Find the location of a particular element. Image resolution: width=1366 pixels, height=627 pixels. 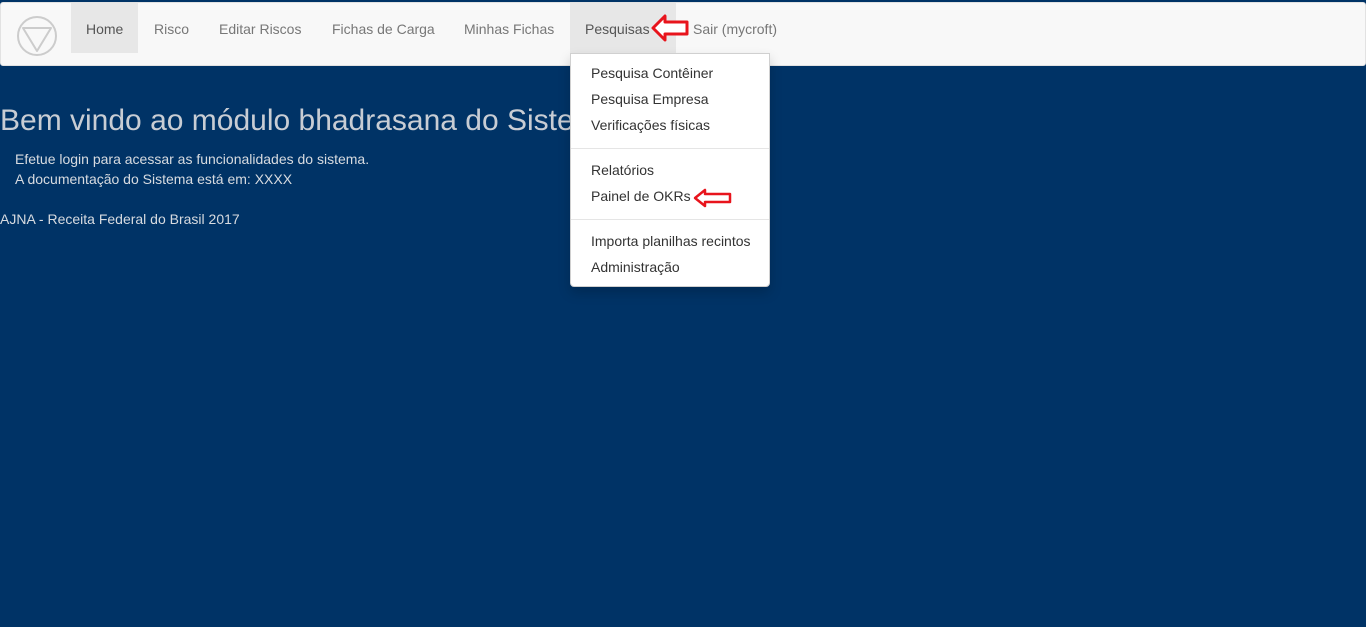

menu-item-relatorios: Relatórios is located at coordinates (670, 171).